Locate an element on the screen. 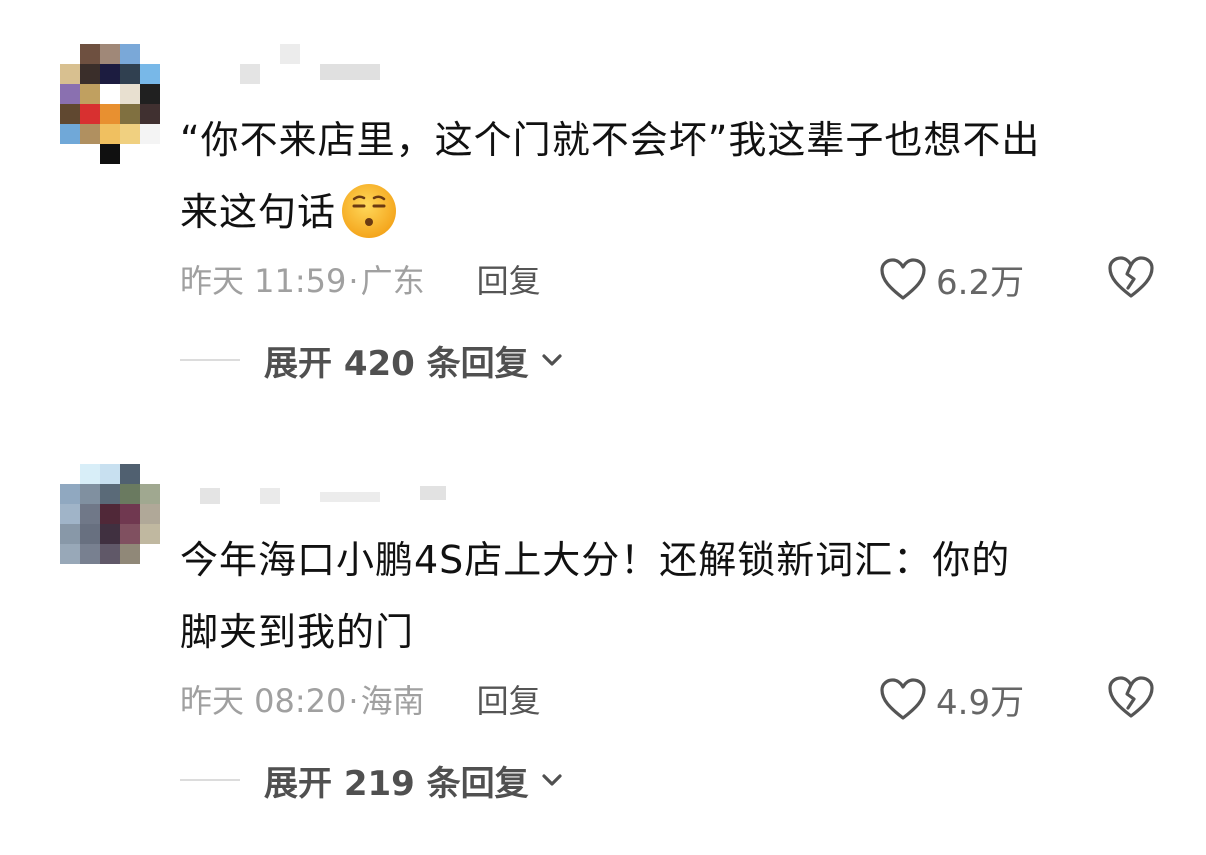  comment-location: 海南 is located at coordinates (392, 701).